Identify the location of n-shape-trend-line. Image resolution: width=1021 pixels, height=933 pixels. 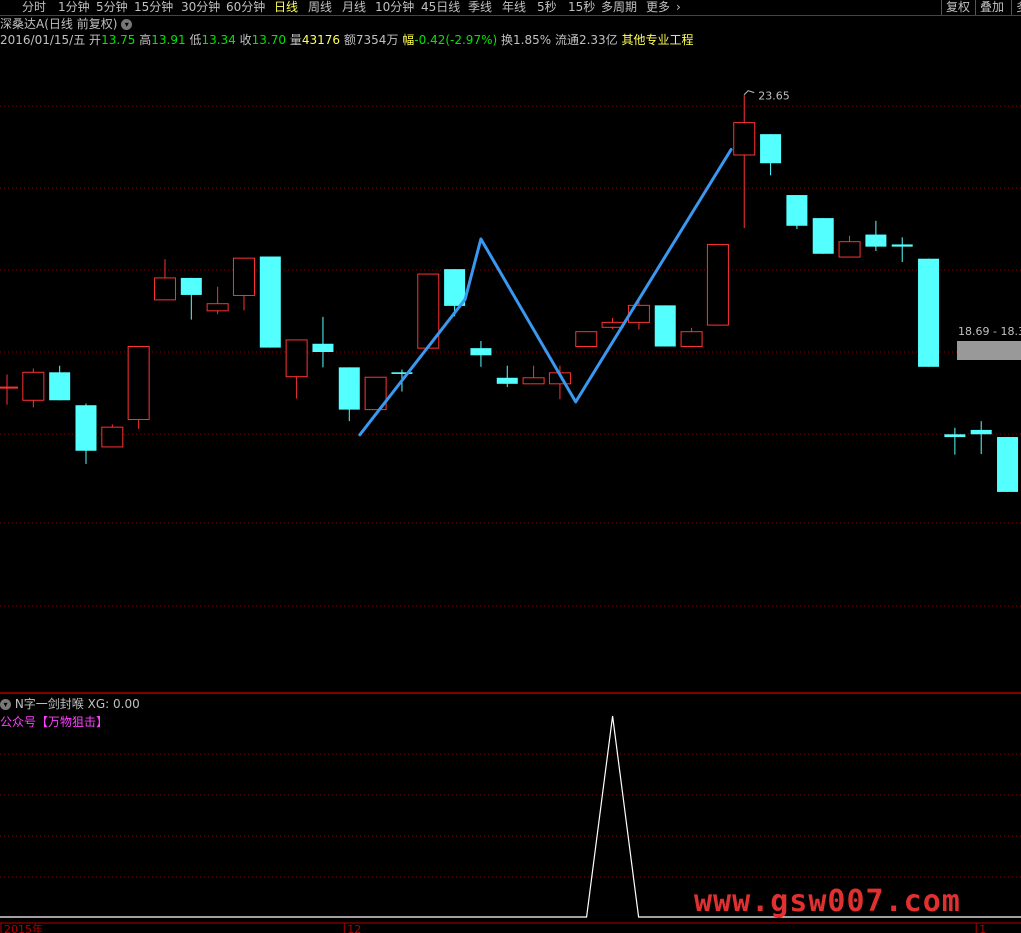
(545, 292).